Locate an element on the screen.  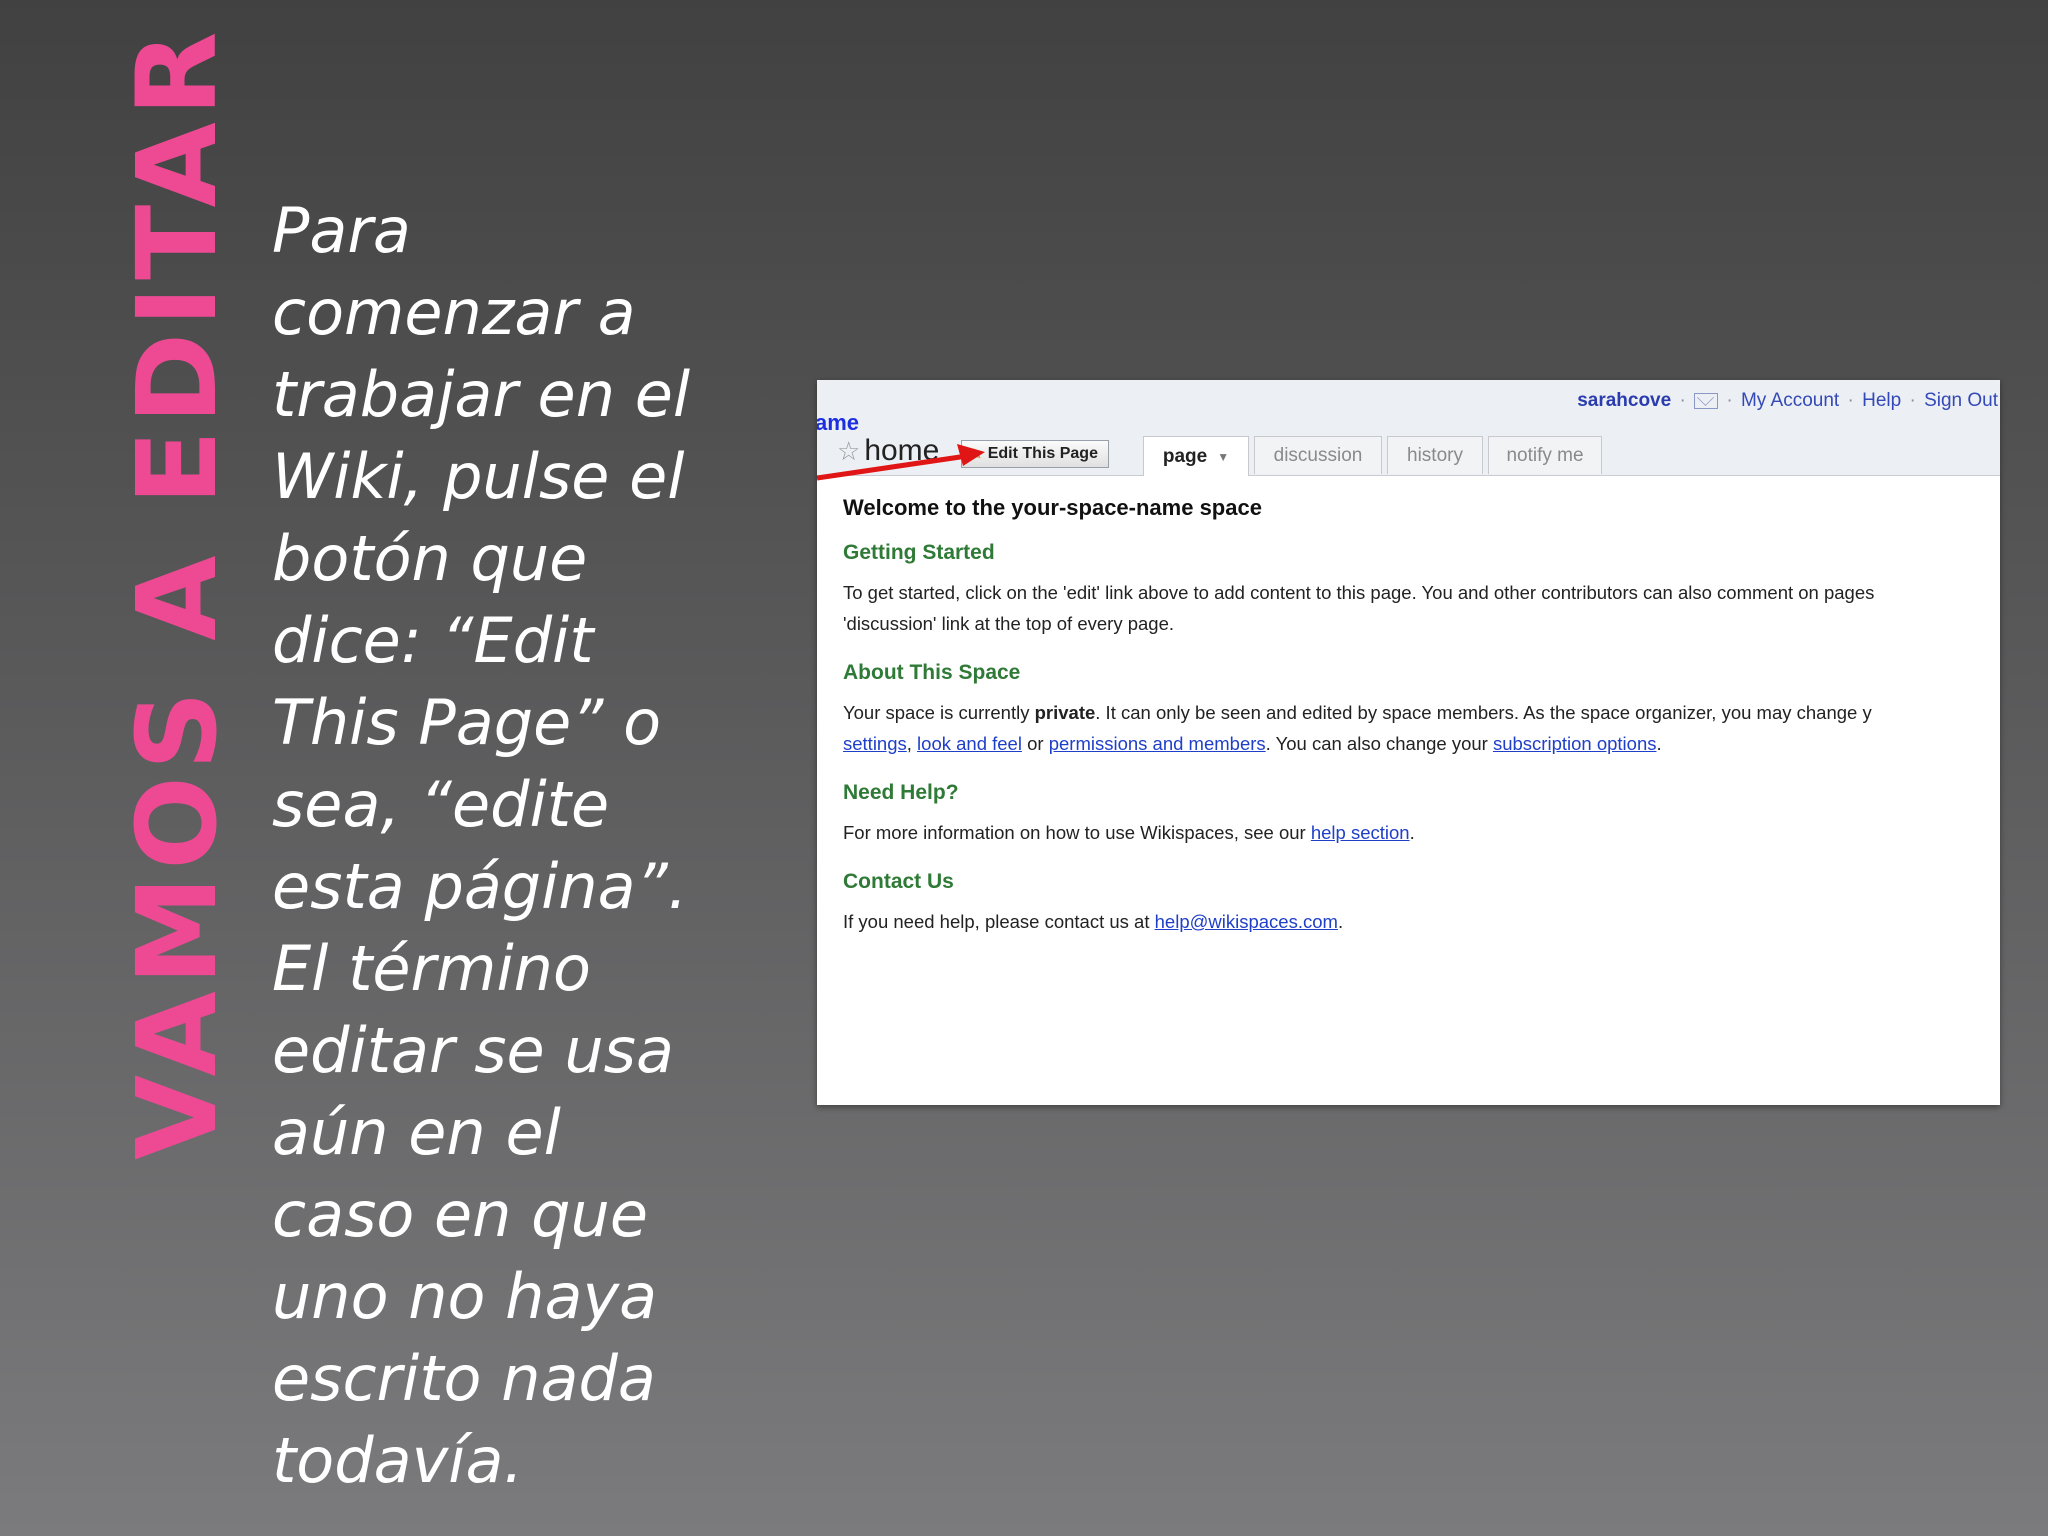
body-line: dice: “Edit is located at coordinates (433, 640).